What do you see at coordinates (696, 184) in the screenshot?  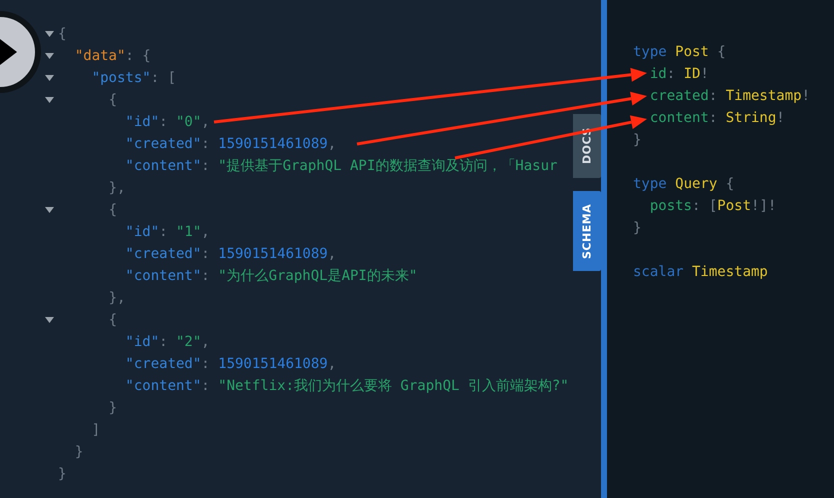 I see `code-type: Query` at bounding box center [696, 184].